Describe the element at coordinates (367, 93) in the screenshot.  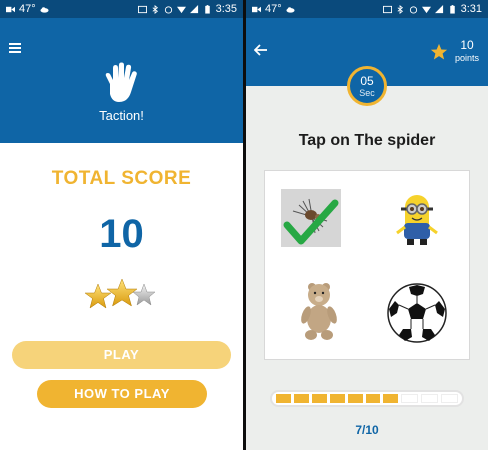
I see `timer-unit: Sec` at that location.